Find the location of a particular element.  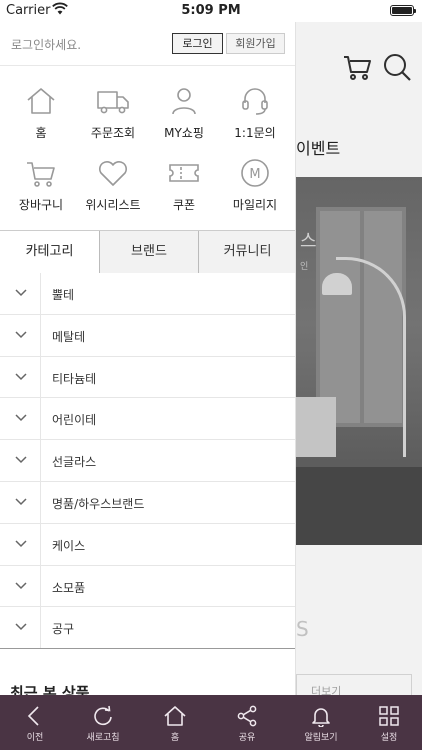

login-row: 로그인하세요. 로그인 회원가입 is located at coordinates (147, 44).